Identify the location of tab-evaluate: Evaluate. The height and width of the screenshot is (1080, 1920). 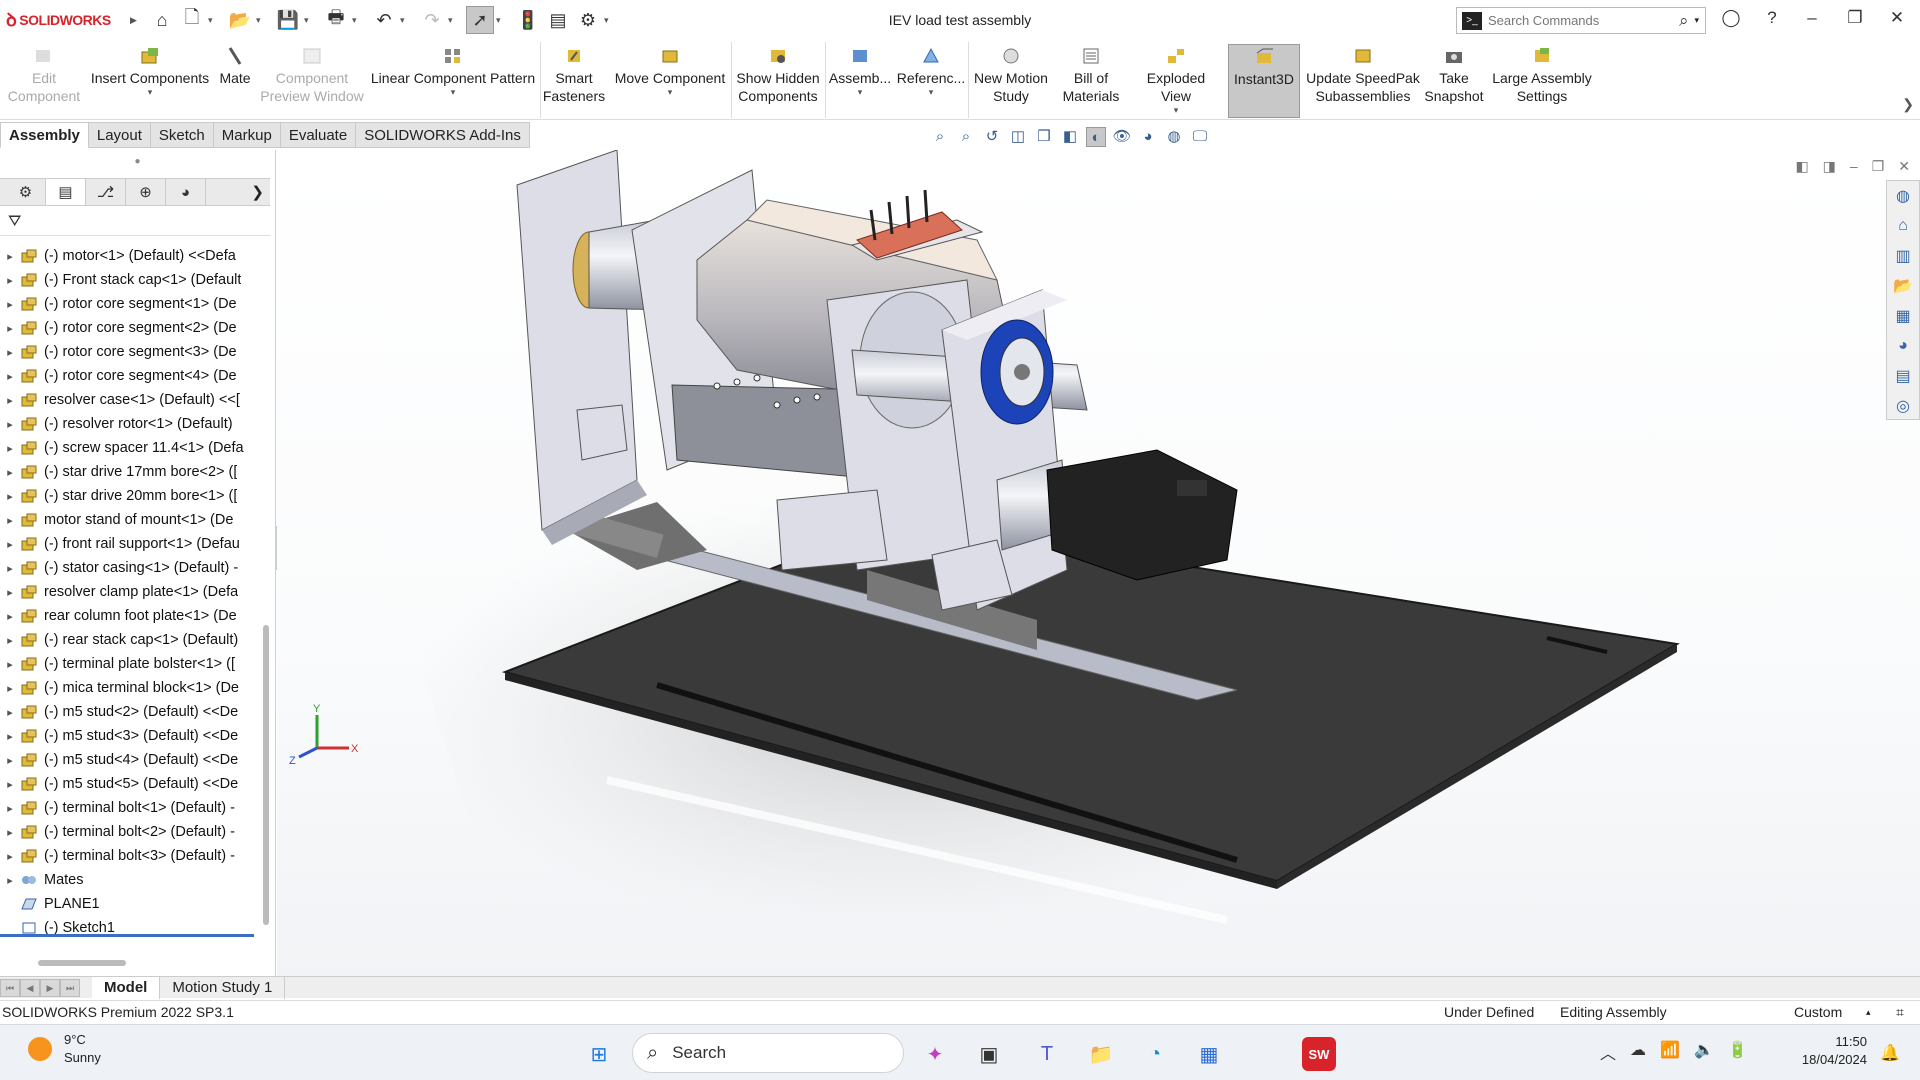
(318, 135).